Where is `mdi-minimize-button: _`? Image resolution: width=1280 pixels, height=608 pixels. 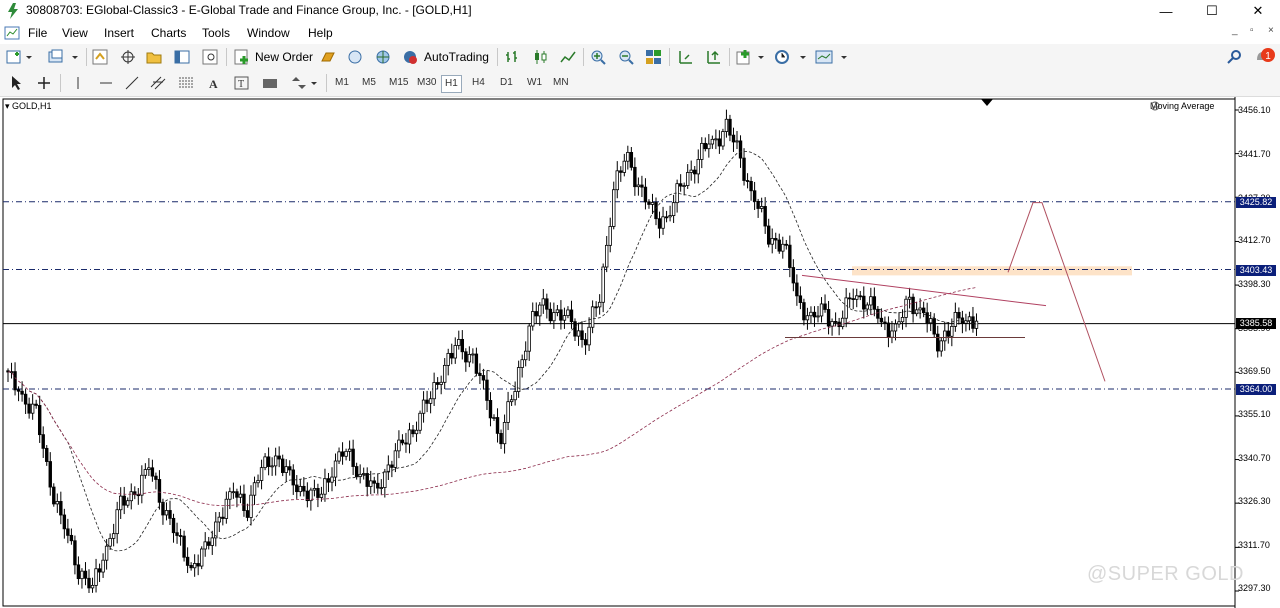
mdi-minimize-button: _ is located at coordinates (1235, 30).